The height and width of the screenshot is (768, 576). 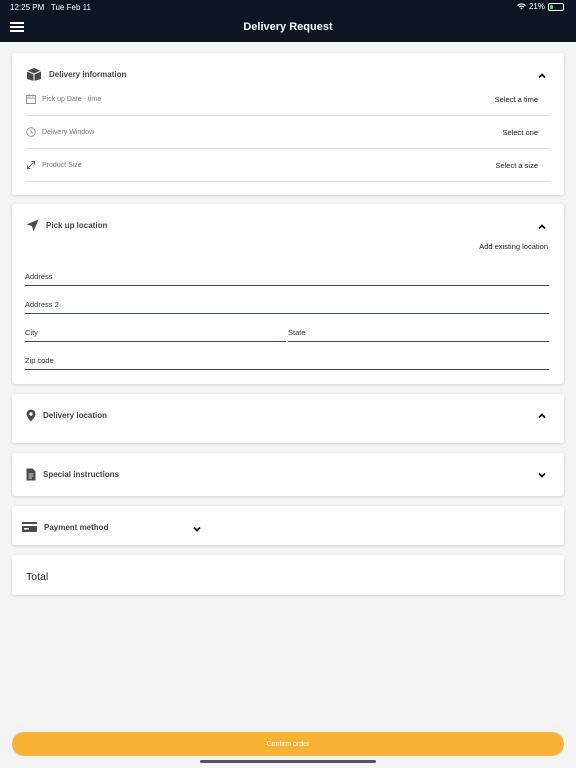 I want to click on pickup-datetime-row: Pick up Date - time Select a time, so click(x=288, y=99).